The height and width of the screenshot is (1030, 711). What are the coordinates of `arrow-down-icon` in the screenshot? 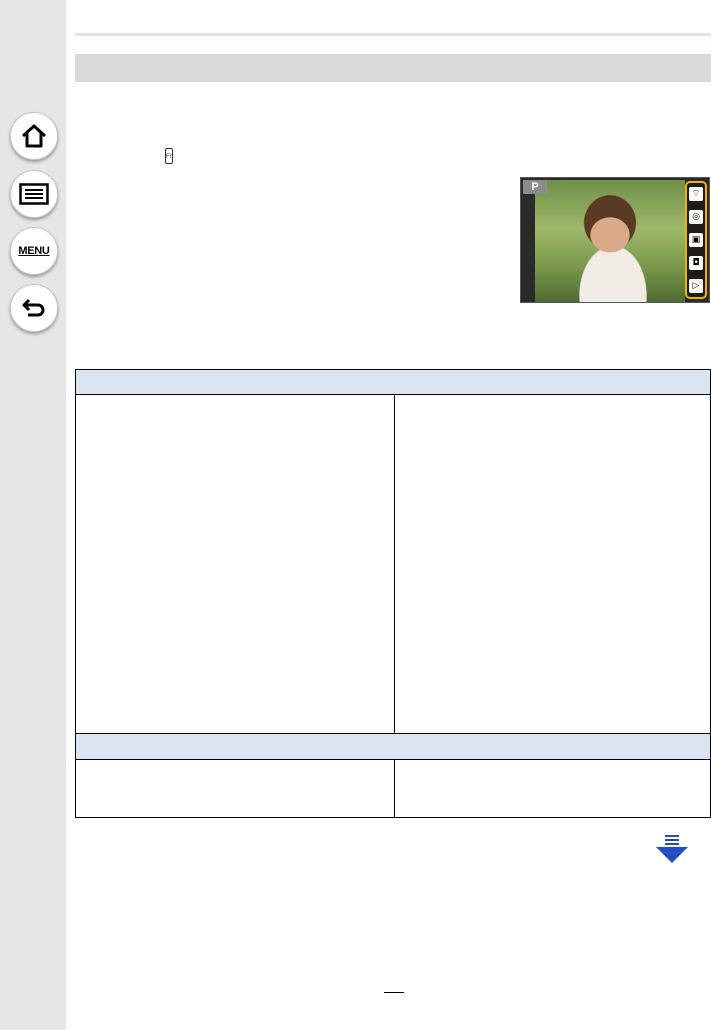 It's located at (672, 849).